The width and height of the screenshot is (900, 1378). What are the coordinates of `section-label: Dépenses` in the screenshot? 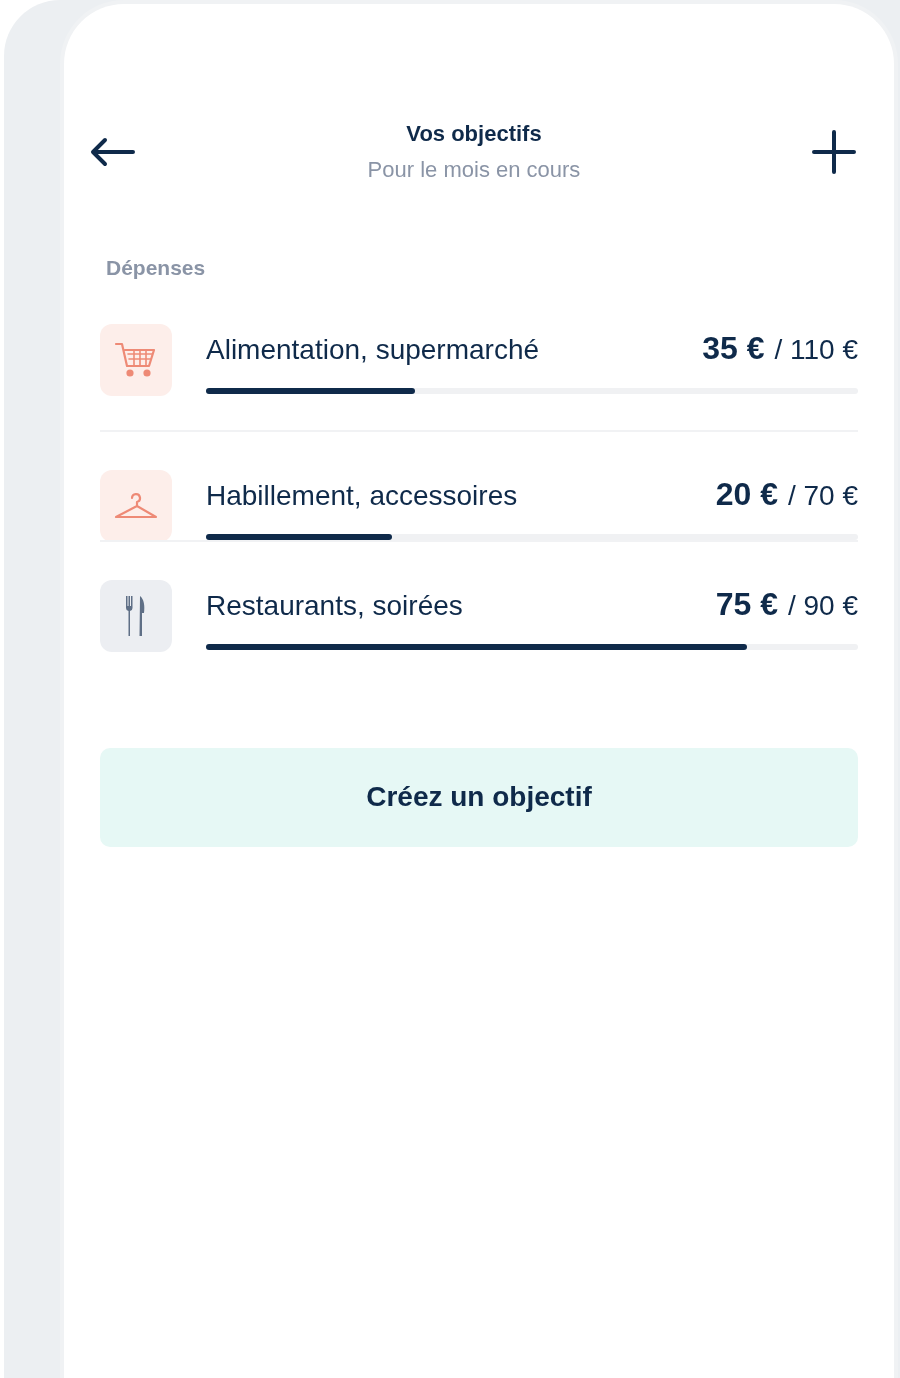 It's located at (156, 267).